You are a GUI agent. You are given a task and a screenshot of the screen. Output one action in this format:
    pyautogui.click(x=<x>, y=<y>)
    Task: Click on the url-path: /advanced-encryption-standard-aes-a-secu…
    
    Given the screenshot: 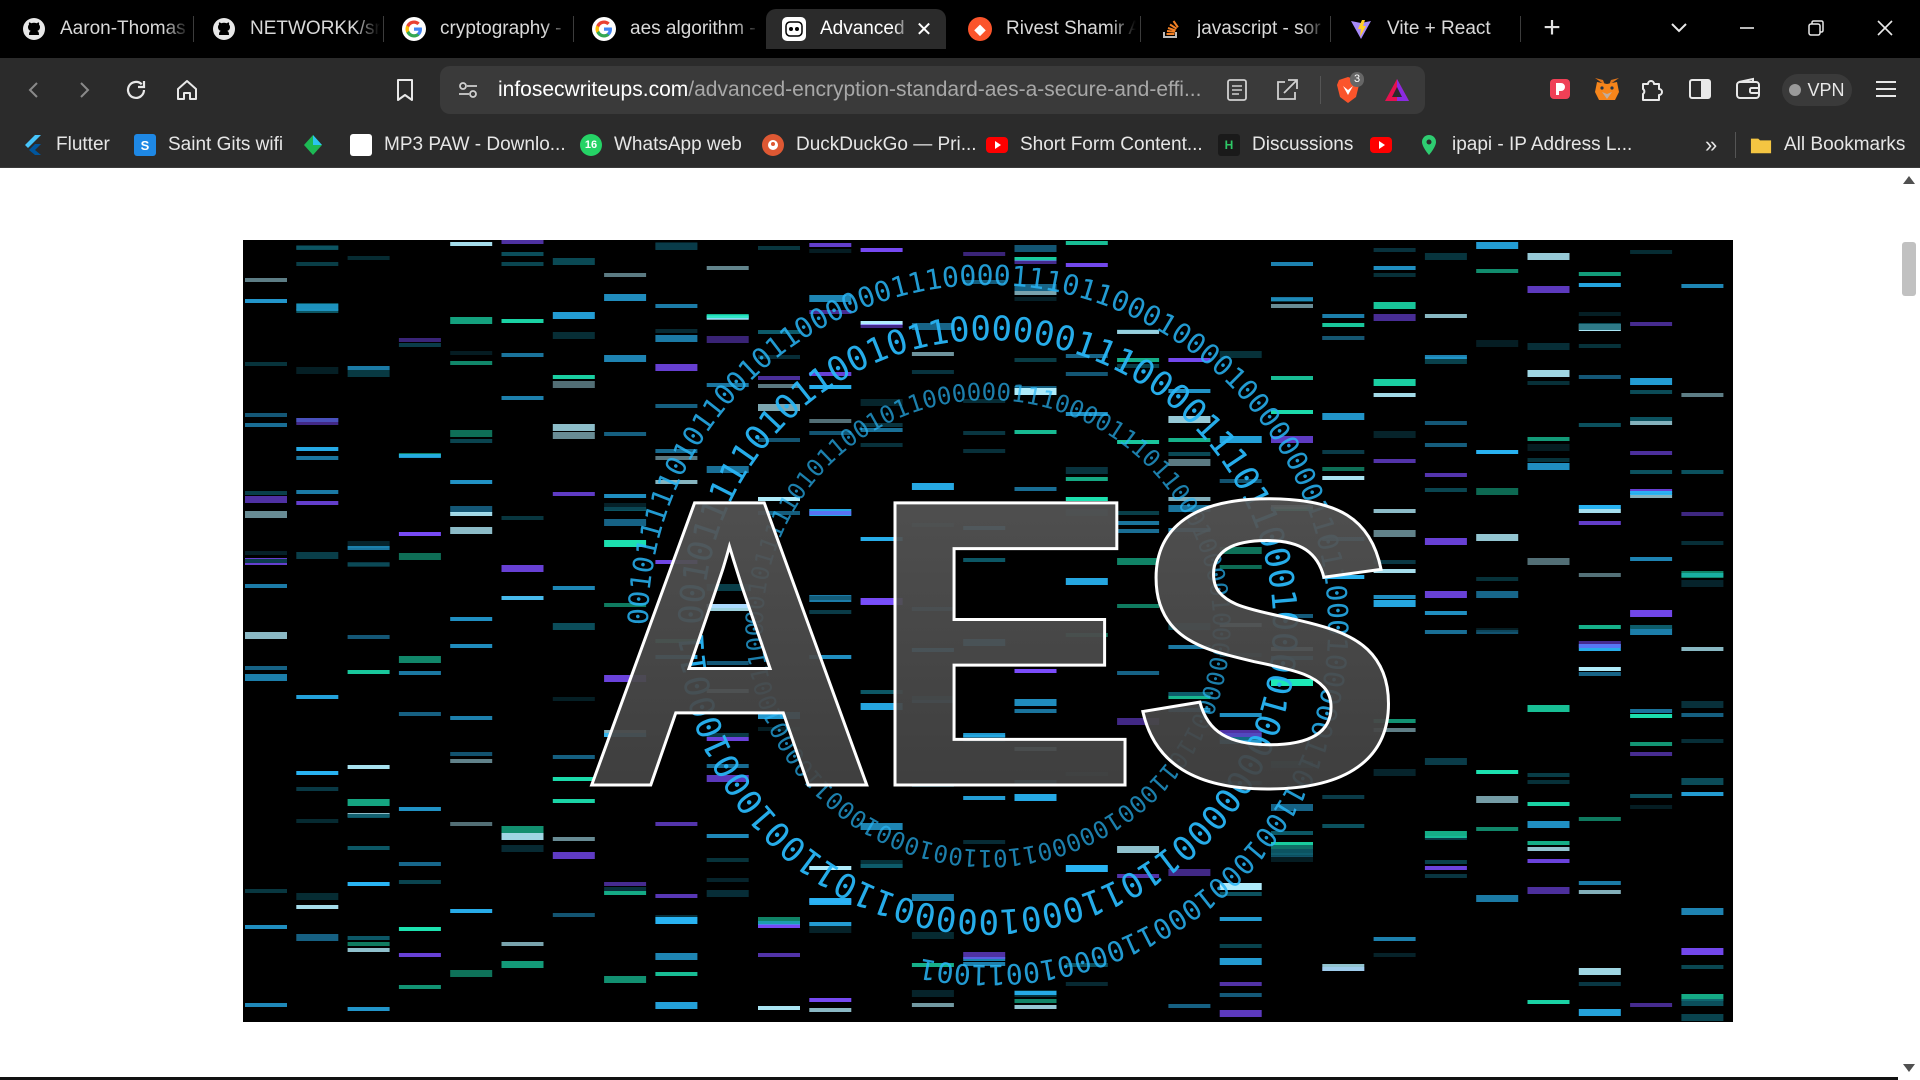 What is the action you would take?
    pyautogui.click(x=945, y=89)
    